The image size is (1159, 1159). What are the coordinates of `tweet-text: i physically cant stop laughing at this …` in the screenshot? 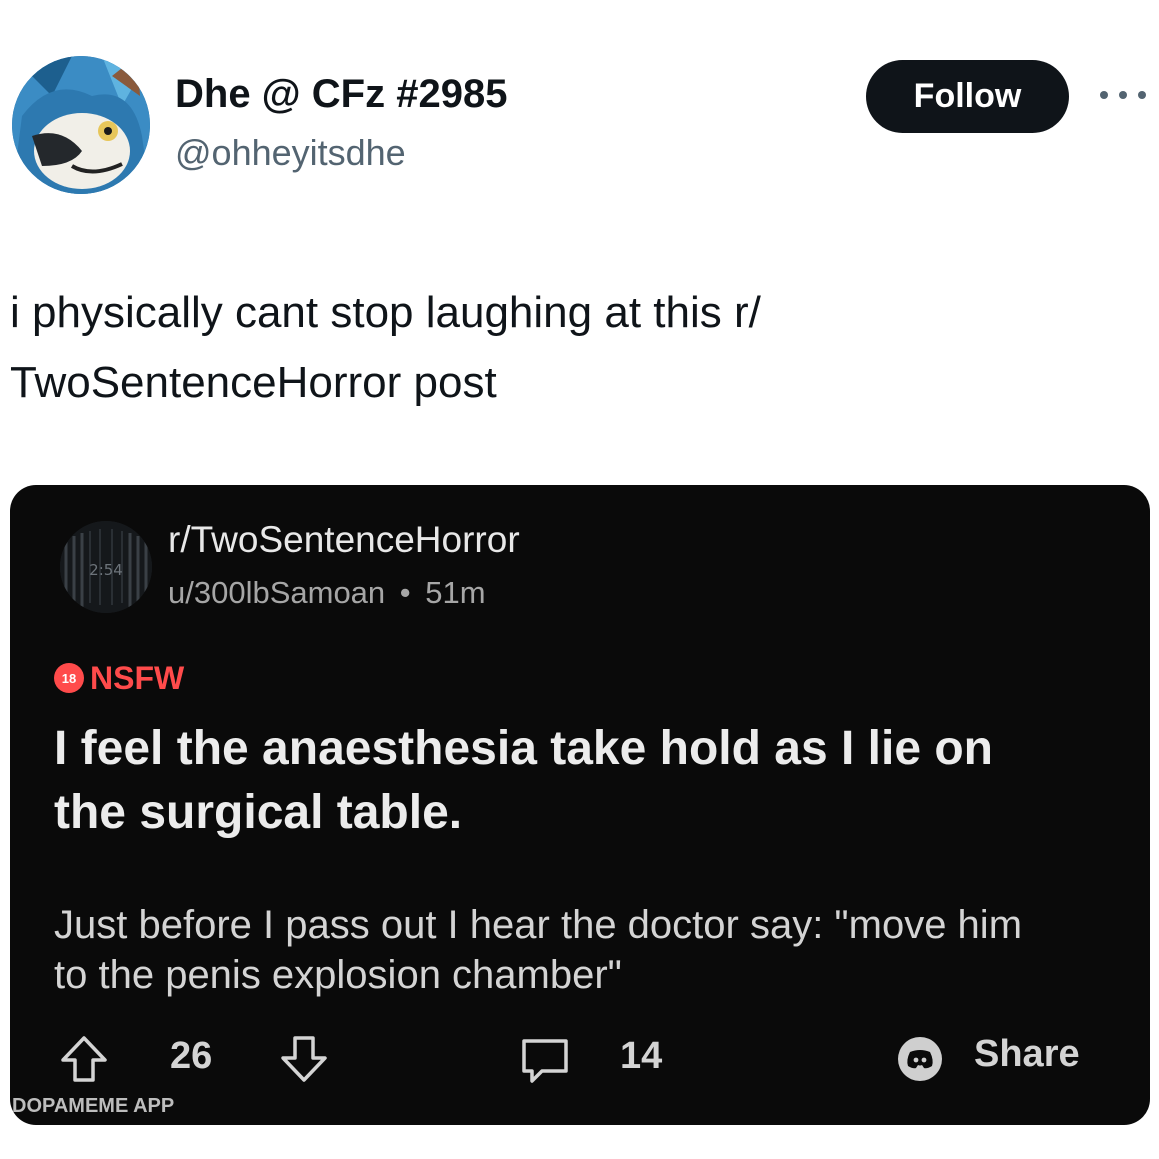 It's located at (575, 348).